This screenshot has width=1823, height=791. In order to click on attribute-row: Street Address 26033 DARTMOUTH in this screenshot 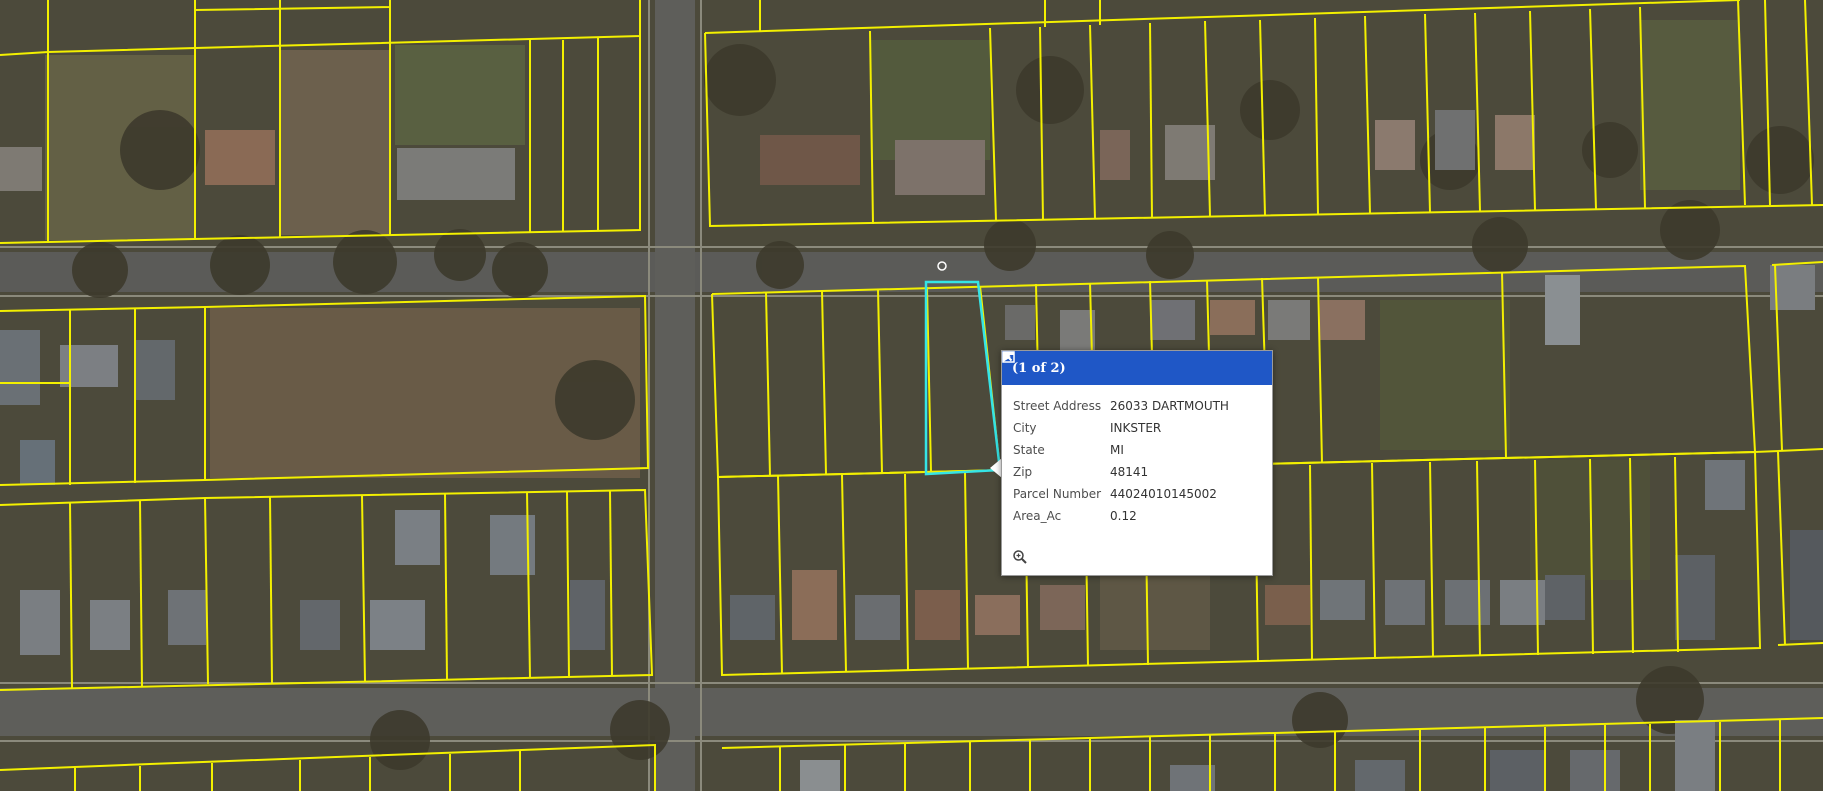, I will do `click(1137, 406)`.